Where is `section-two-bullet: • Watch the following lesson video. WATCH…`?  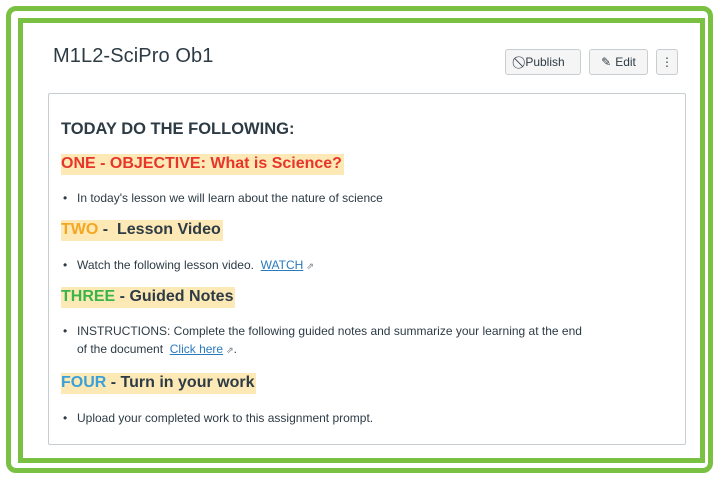
section-two-bullet: • Watch the following lesson video. WATCH… is located at coordinates (188, 265).